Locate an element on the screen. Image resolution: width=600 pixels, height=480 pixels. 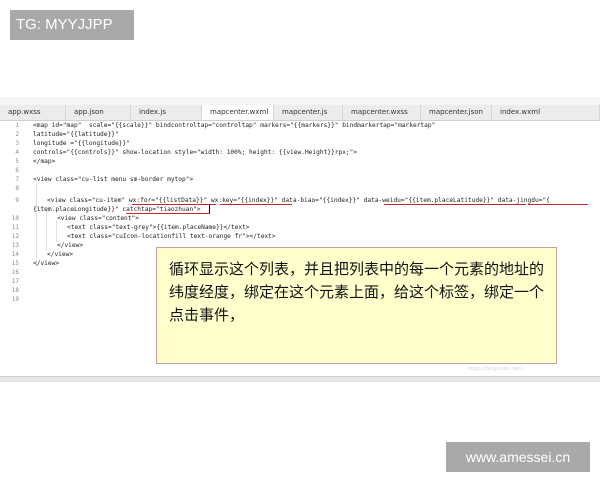
line-number: 4 is located at coordinates (17, 152).